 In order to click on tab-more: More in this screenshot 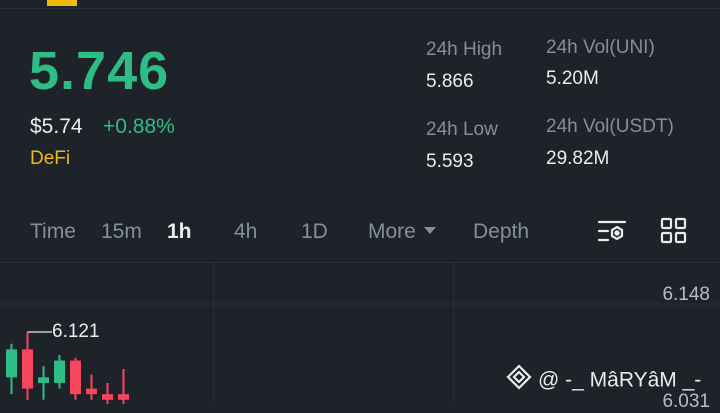, I will do `click(402, 232)`.